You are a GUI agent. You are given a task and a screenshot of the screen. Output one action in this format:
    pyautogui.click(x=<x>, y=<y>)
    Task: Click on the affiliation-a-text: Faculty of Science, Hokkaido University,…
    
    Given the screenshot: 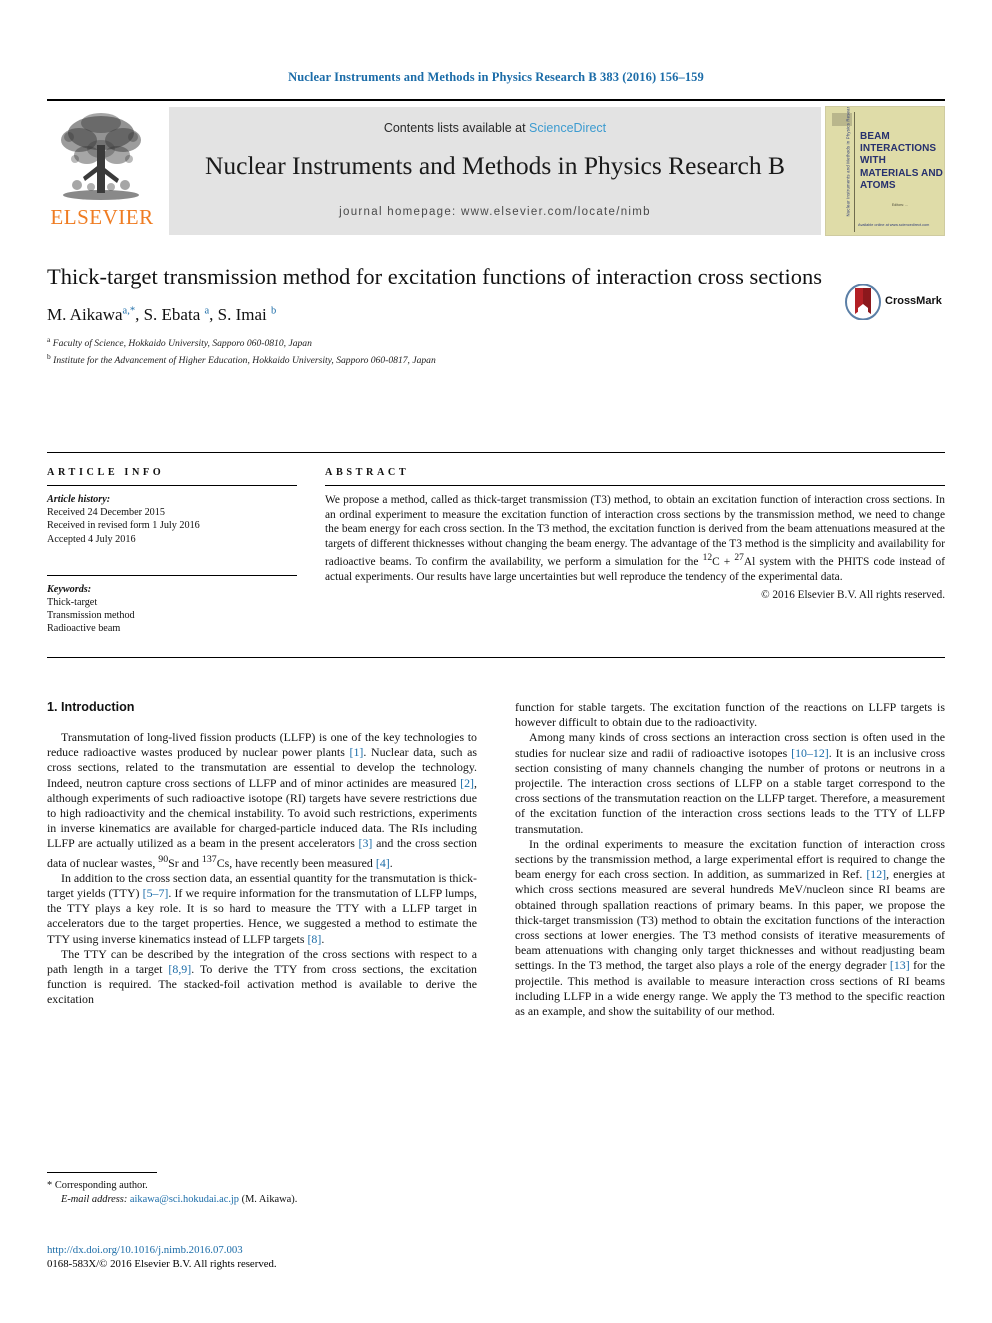 What is the action you would take?
    pyautogui.click(x=182, y=344)
    